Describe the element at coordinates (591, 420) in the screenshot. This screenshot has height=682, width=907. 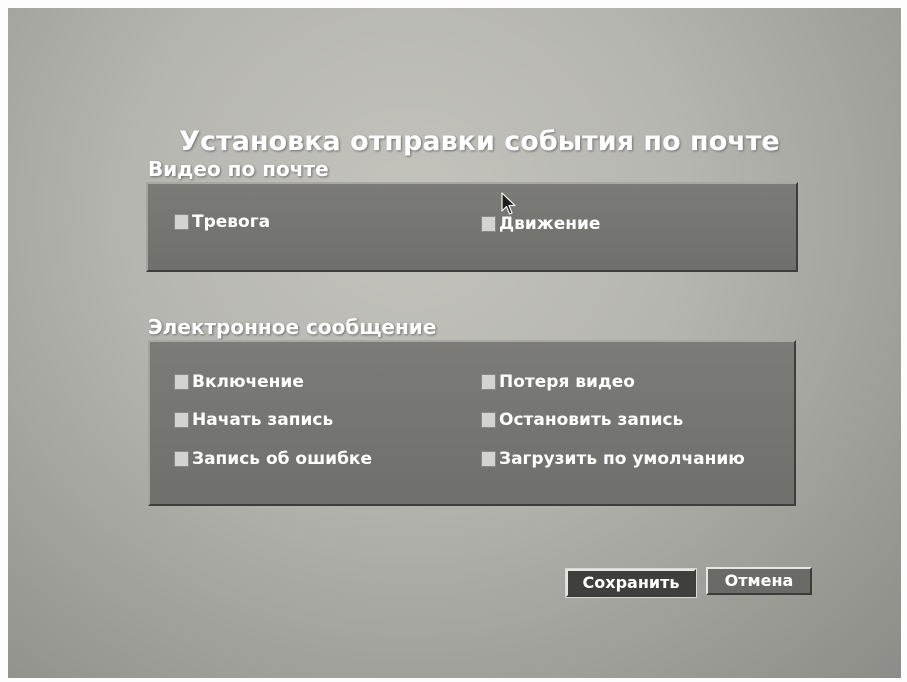
I see `checkbox-label: Остановить запись` at that location.